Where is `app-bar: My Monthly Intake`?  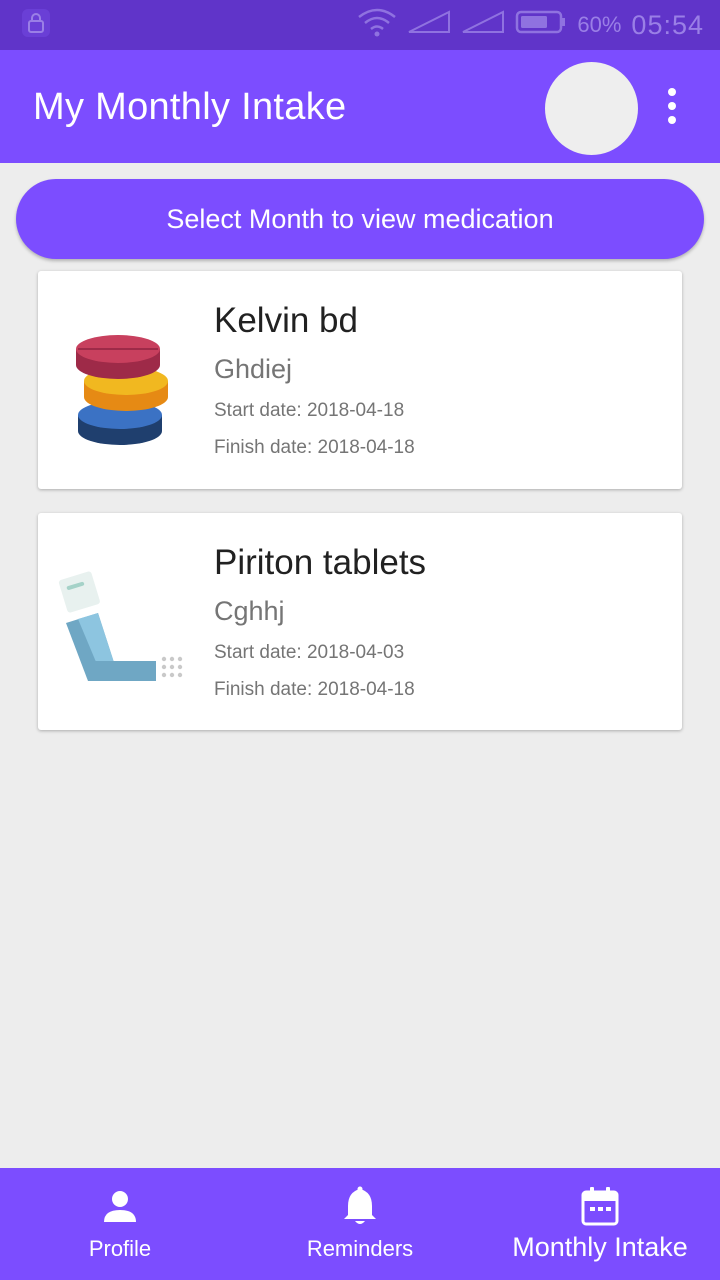 app-bar: My Monthly Intake is located at coordinates (360, 106).